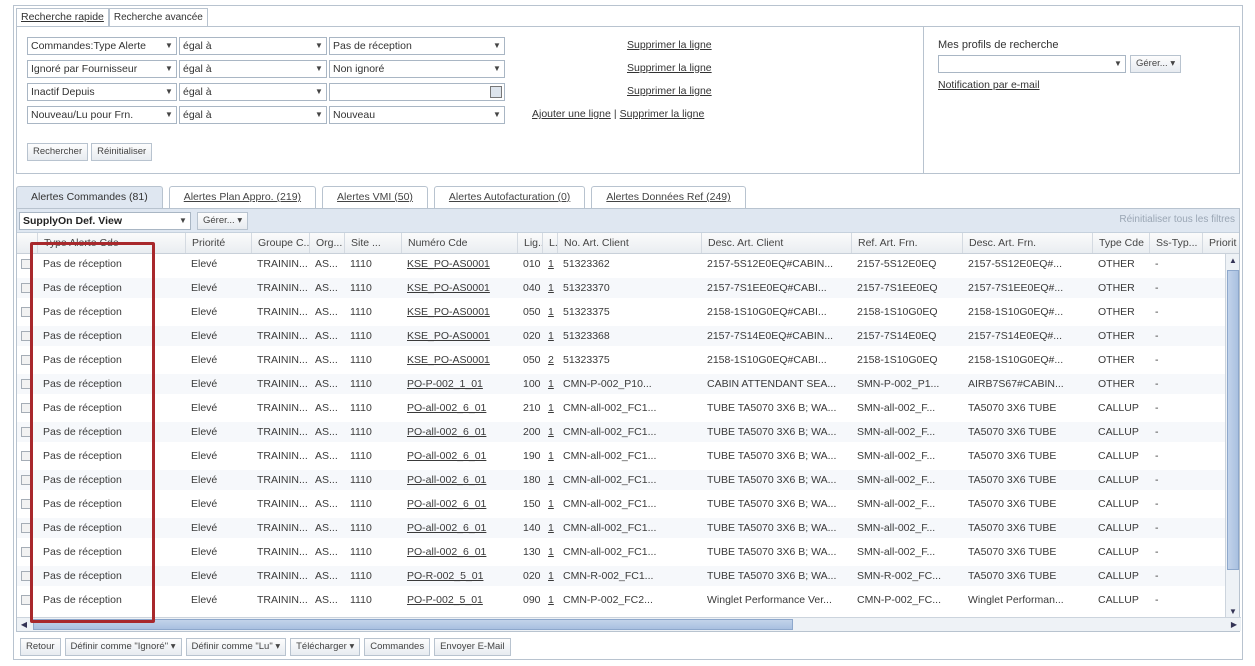 The width and height of the screenshot is (1255, 666). I want to click on line-link: 2, so click(549, 360).